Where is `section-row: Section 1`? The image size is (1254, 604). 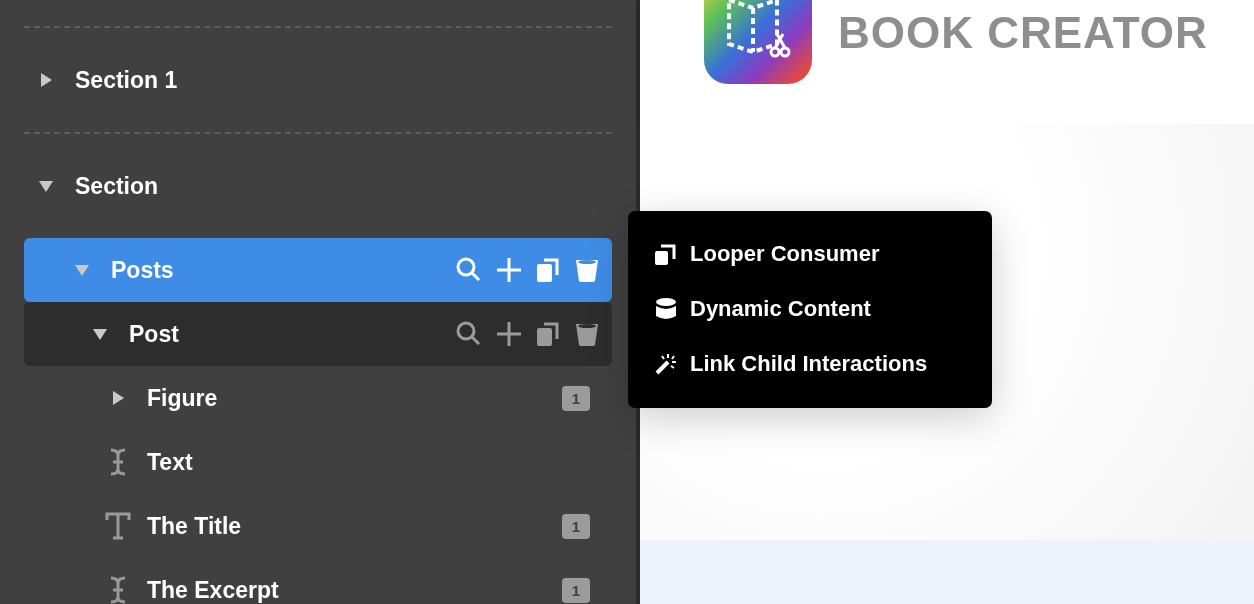 section-row: Section 1 is located at coordinates (318, 80).